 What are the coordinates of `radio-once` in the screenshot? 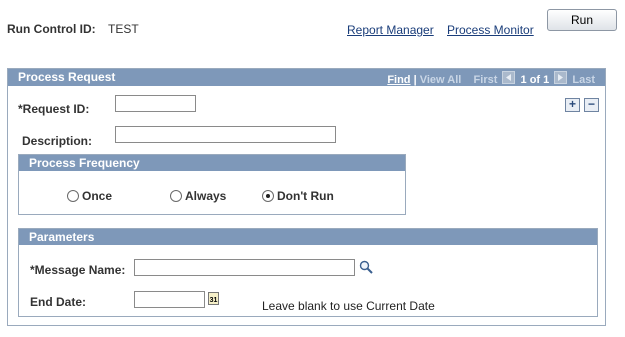 It's located at (73, 196).